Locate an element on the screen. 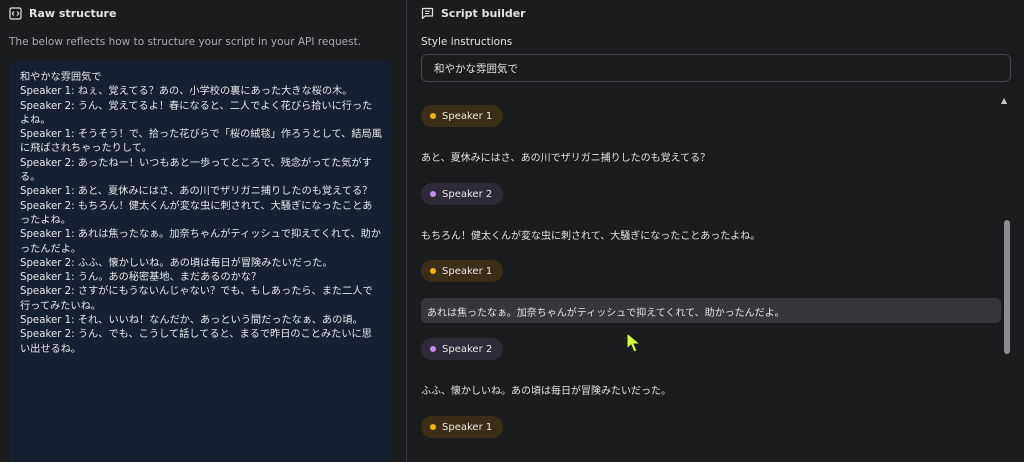  raw-script-line: 和やかな雰囲気で is located at coordinates (61, 77).